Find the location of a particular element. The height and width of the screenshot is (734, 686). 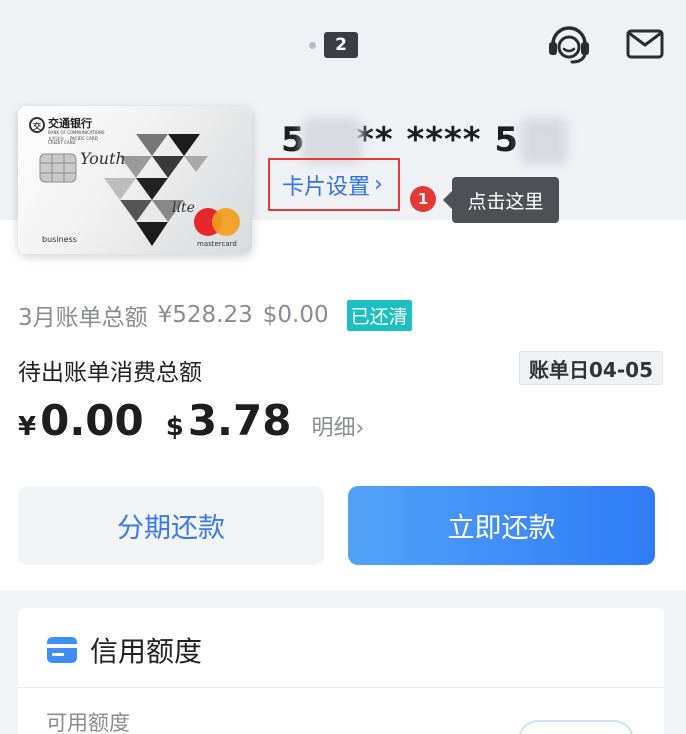

mastercard-logo-icon is located at coordinates (217, 222).